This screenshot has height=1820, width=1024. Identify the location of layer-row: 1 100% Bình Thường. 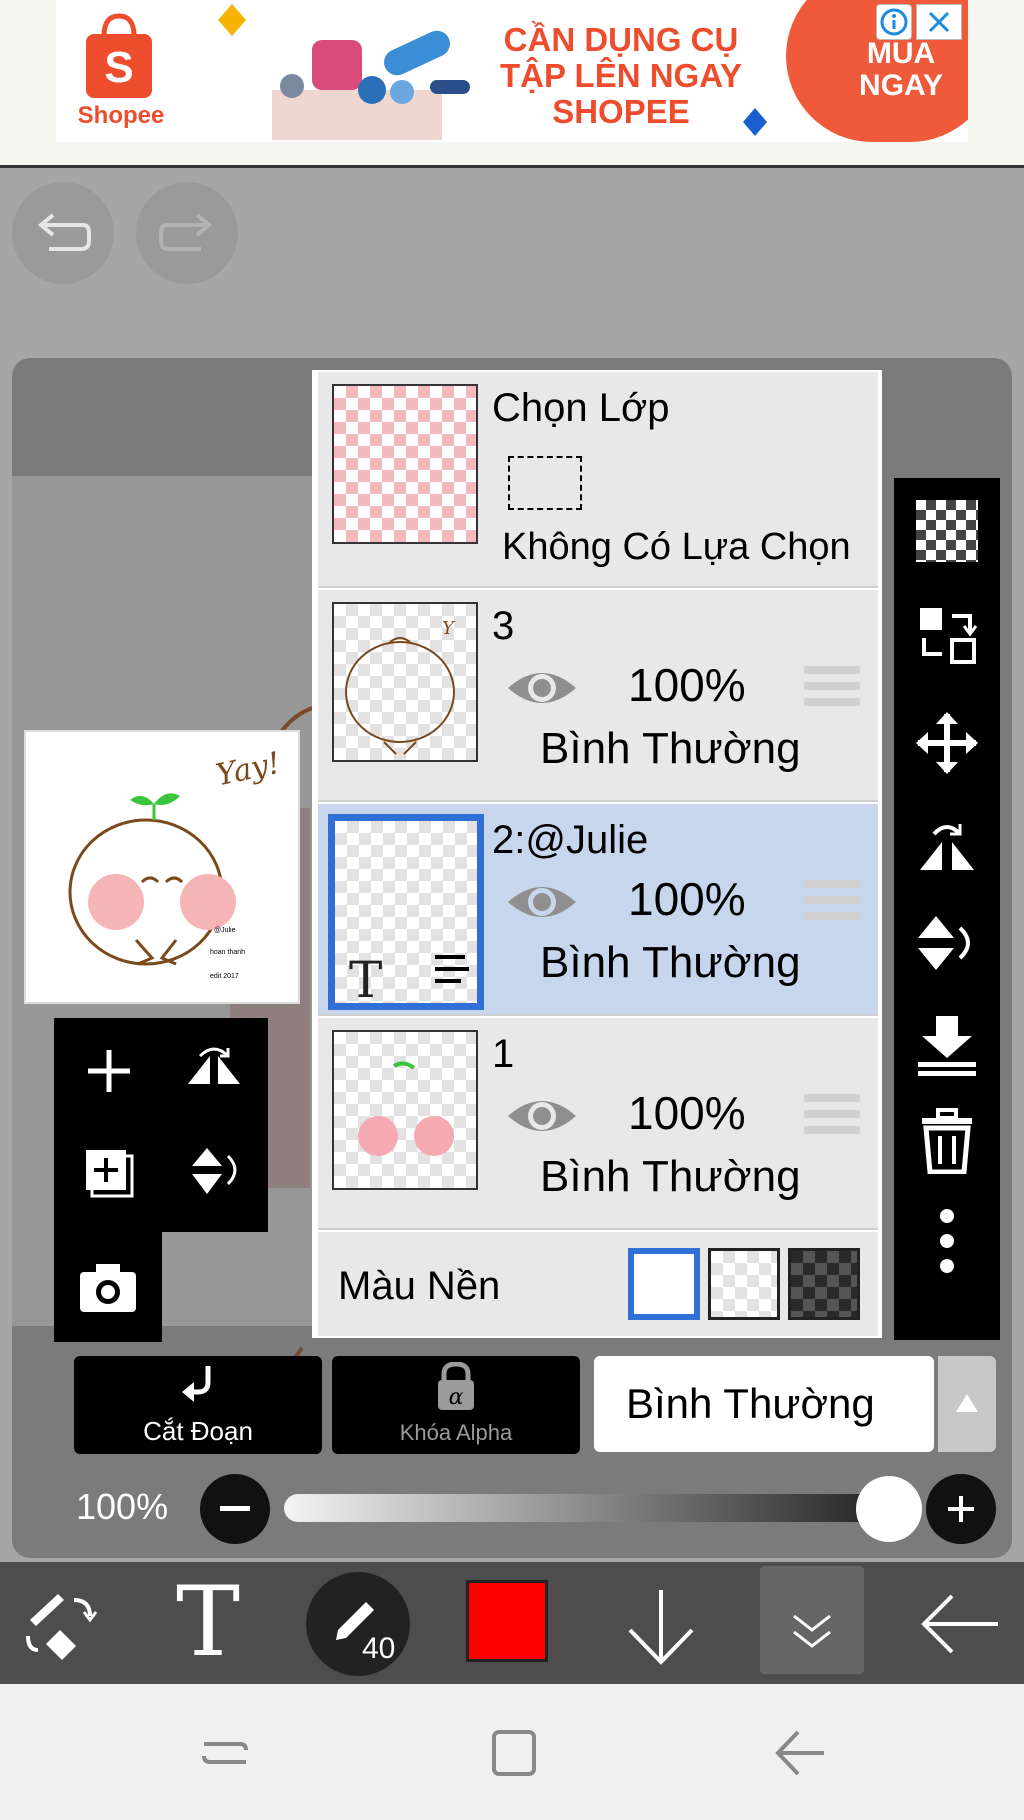
(598, 1124).